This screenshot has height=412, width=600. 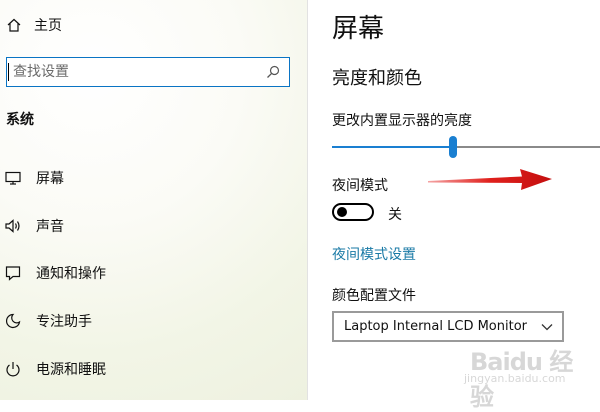 I want to click on night-light-label: 夜间模式, so click(x=360, y=186).